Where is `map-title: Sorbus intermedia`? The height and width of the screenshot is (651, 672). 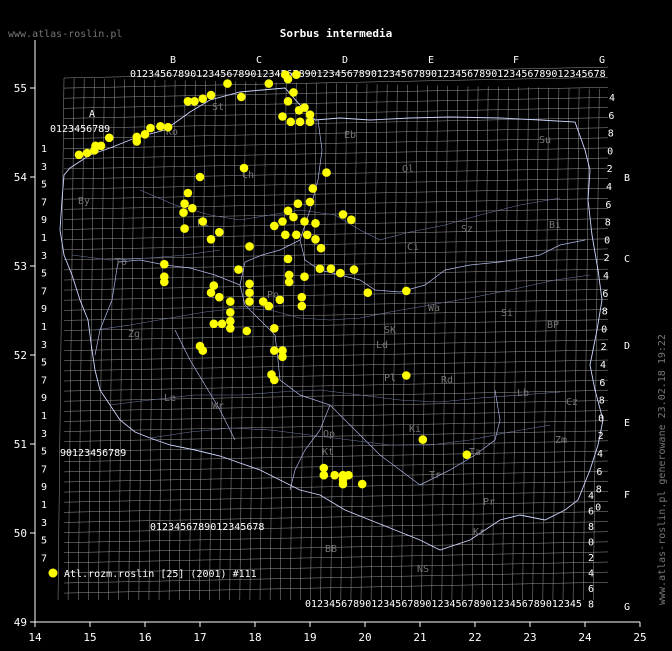 map-title: Sorbus intermedia is located at coordinates (336, 33).